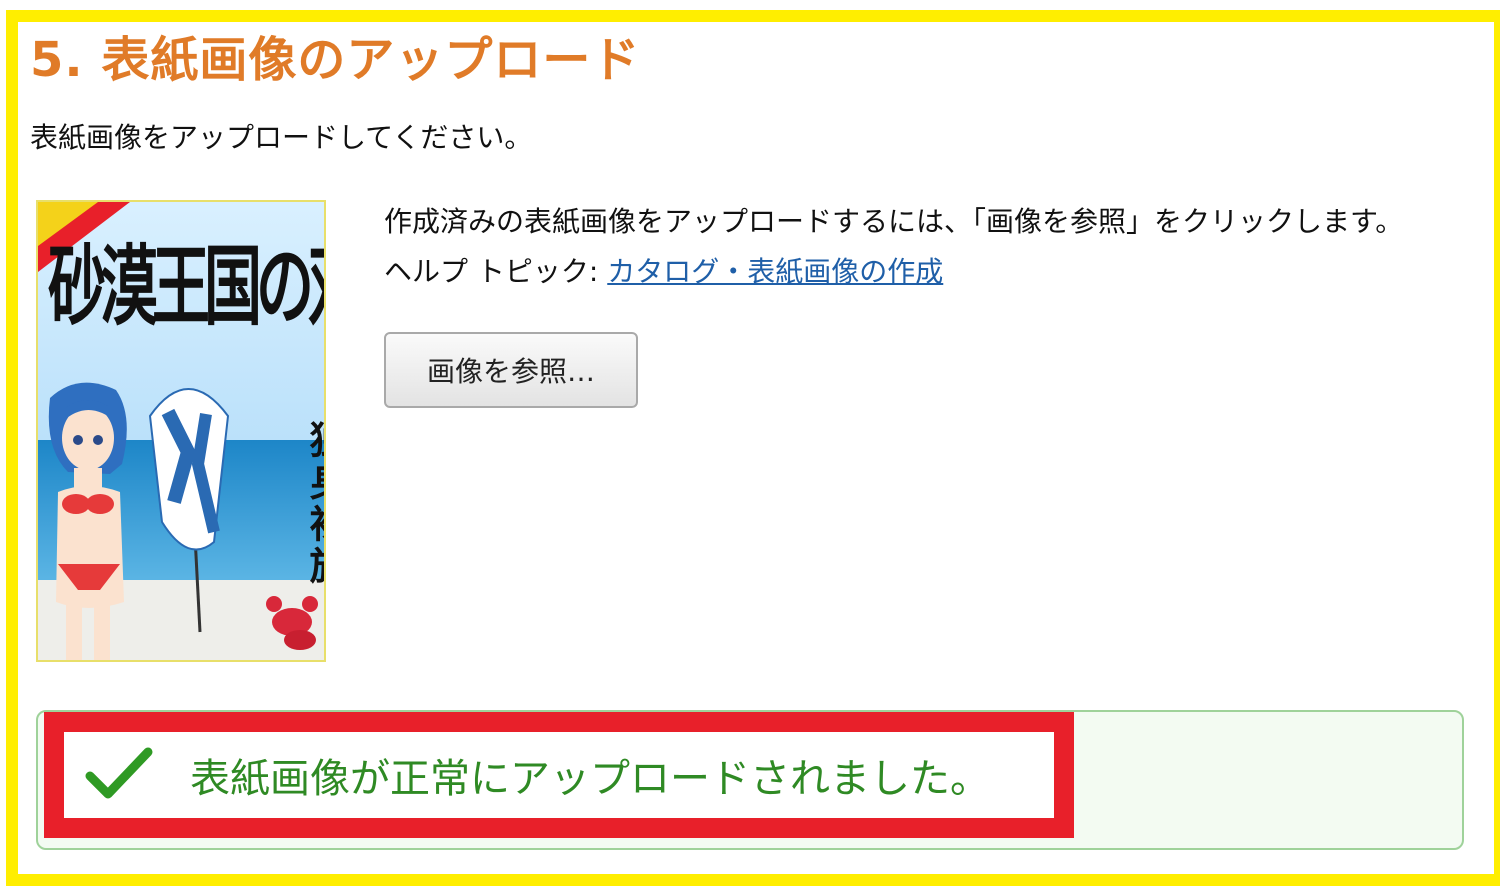  I want to click on section-title: 5. 表紙画像のアップロード, so click(335, 60).